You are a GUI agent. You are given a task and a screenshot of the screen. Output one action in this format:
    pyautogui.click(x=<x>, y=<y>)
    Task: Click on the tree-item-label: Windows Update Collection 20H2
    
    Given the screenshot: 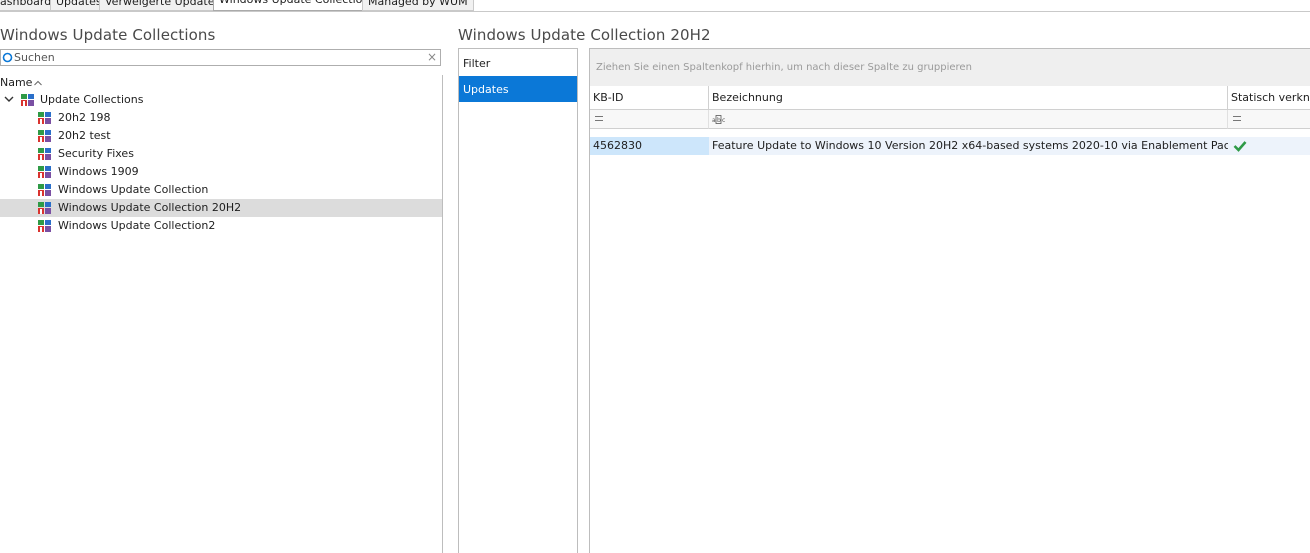 What is the action you would take?
    pyautogui.click(x=150, y=207)
    